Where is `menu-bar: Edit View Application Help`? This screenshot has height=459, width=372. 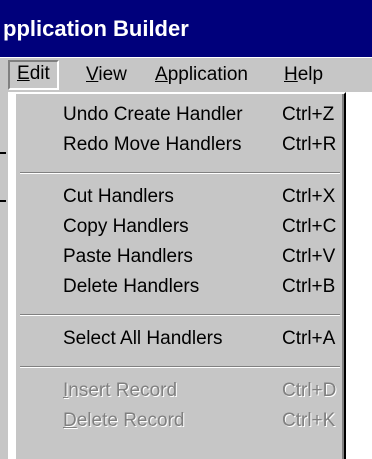
menu-bar: Edit View Application Help is located at coordinates (186, 74).